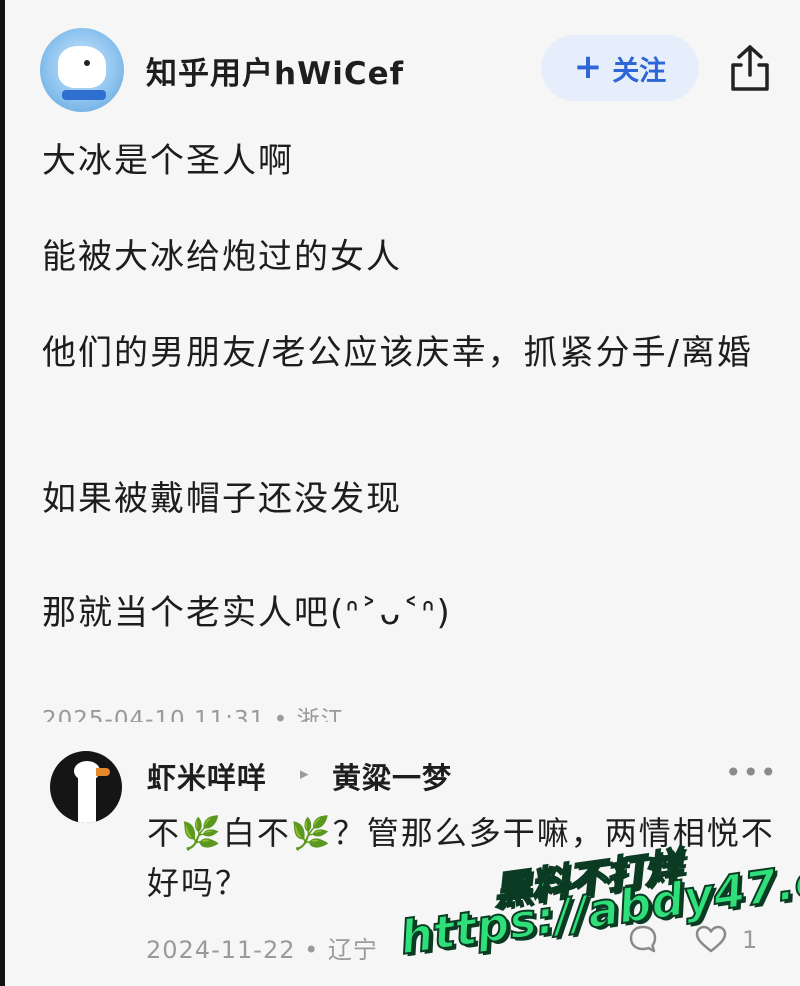  What do you see at coordinates (222, 499) in the screenshot?
I see `post-paragraph: 如果被戴帽子还没发现` at bounding box center [222, 499].